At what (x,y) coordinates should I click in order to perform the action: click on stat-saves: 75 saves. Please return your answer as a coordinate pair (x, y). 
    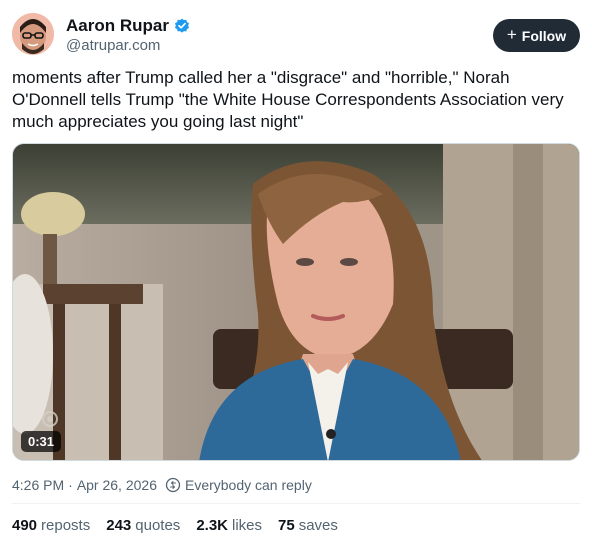
    Looking at the image, I should click on (308, 525).